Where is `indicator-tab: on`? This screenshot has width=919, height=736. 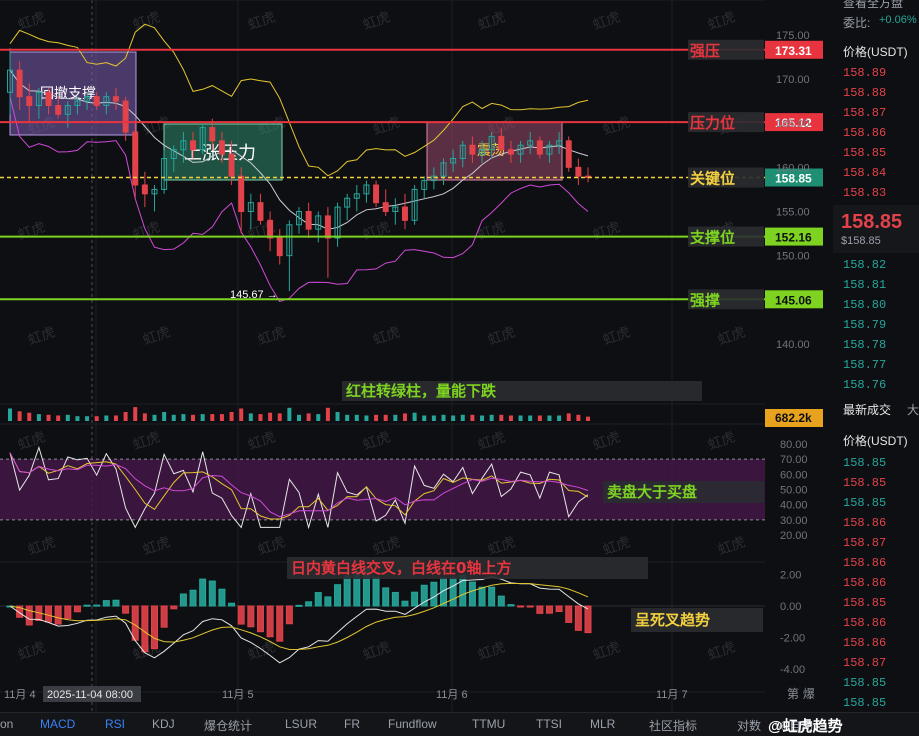 indicator-tab: on is located at coordinates (6, 724).